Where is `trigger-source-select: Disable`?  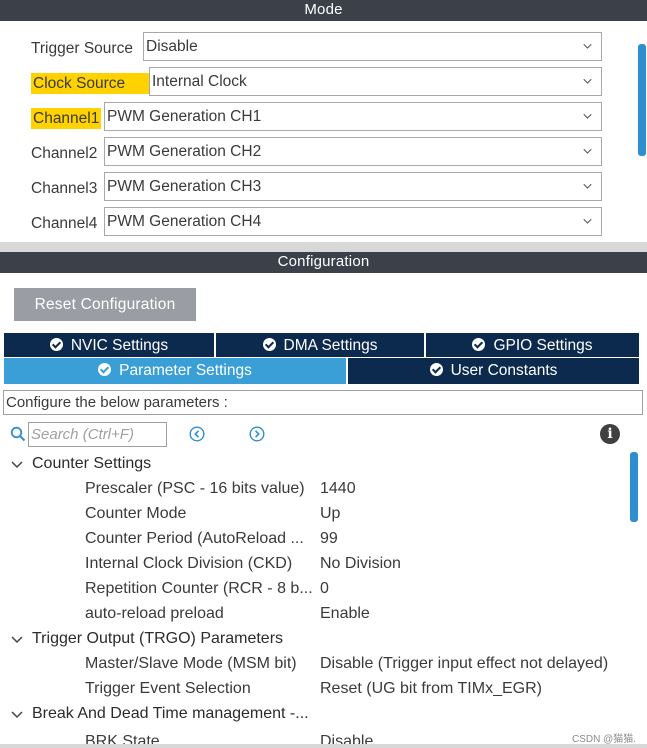 trigger-source-select: Disable is located at coordinates (372, 46).